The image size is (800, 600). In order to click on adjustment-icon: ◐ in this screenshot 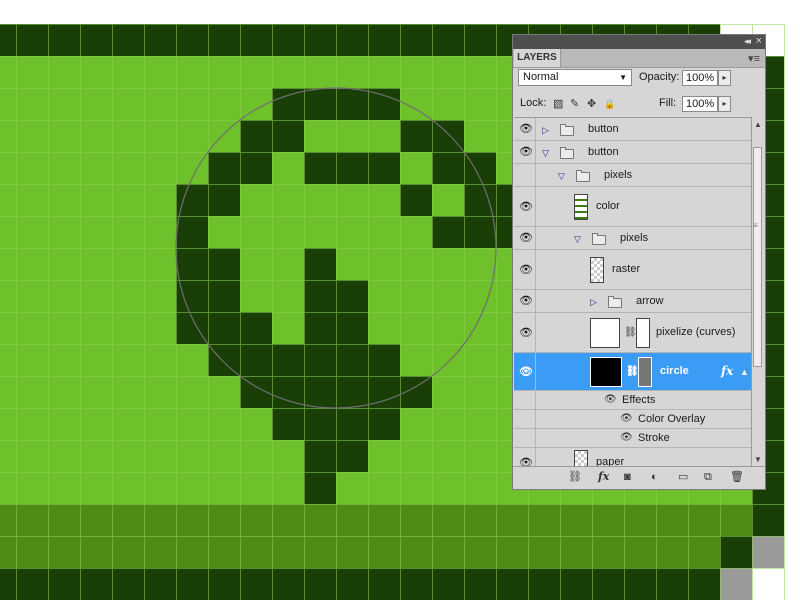, I will do `click(654, 477)`.